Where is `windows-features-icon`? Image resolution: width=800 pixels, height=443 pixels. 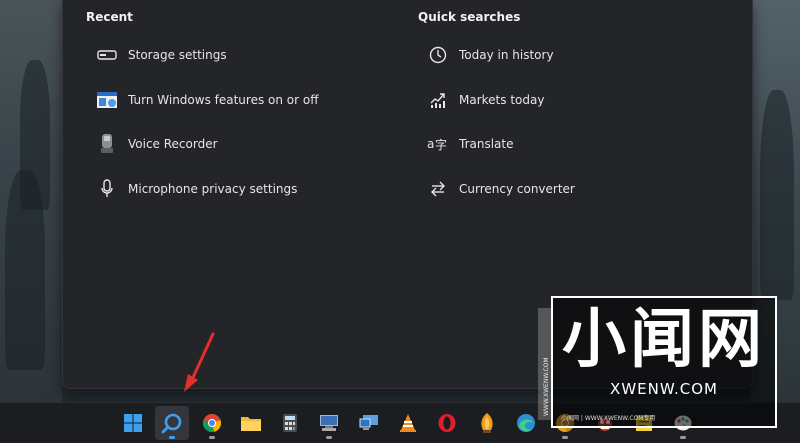
windows-features-icon is located at coordinates (107, 100).